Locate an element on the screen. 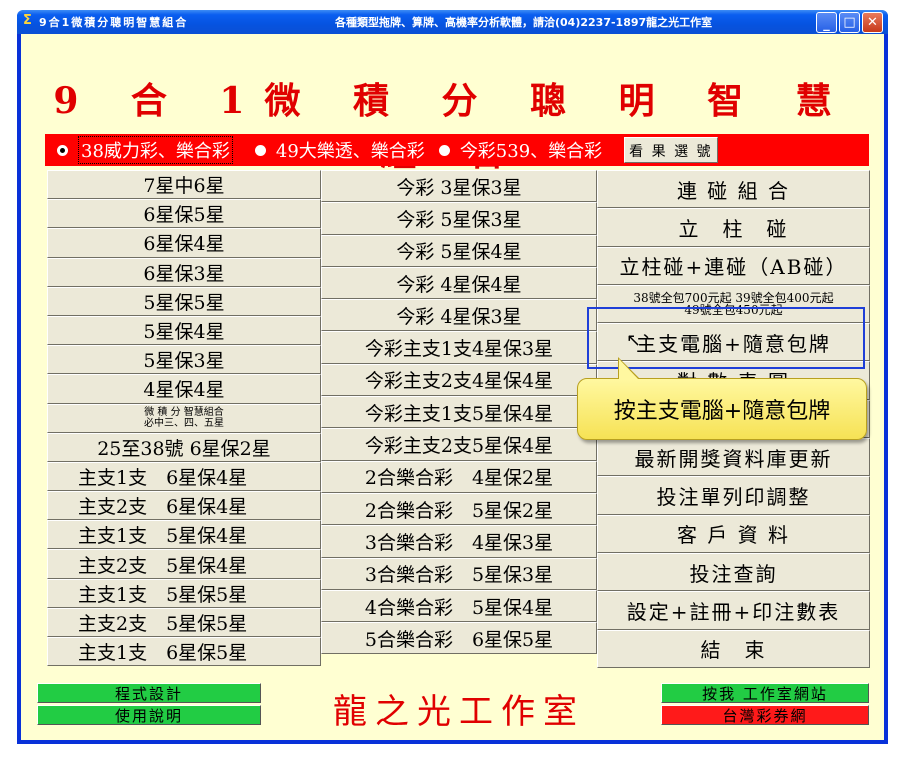 Image resolution: width=903 pixels, height=763 pixels. calculus-combo-button: 微 積 分 智慧組合 必中三、四、五星 is located at coordinates (184, 418).